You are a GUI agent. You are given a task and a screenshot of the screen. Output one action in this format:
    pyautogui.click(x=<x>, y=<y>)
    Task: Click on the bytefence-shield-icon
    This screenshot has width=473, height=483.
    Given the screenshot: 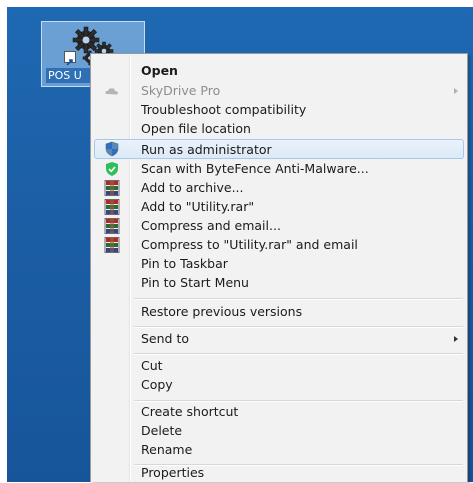 What is the action you would take?
    pyautogui.click(x=112, y=169)
    